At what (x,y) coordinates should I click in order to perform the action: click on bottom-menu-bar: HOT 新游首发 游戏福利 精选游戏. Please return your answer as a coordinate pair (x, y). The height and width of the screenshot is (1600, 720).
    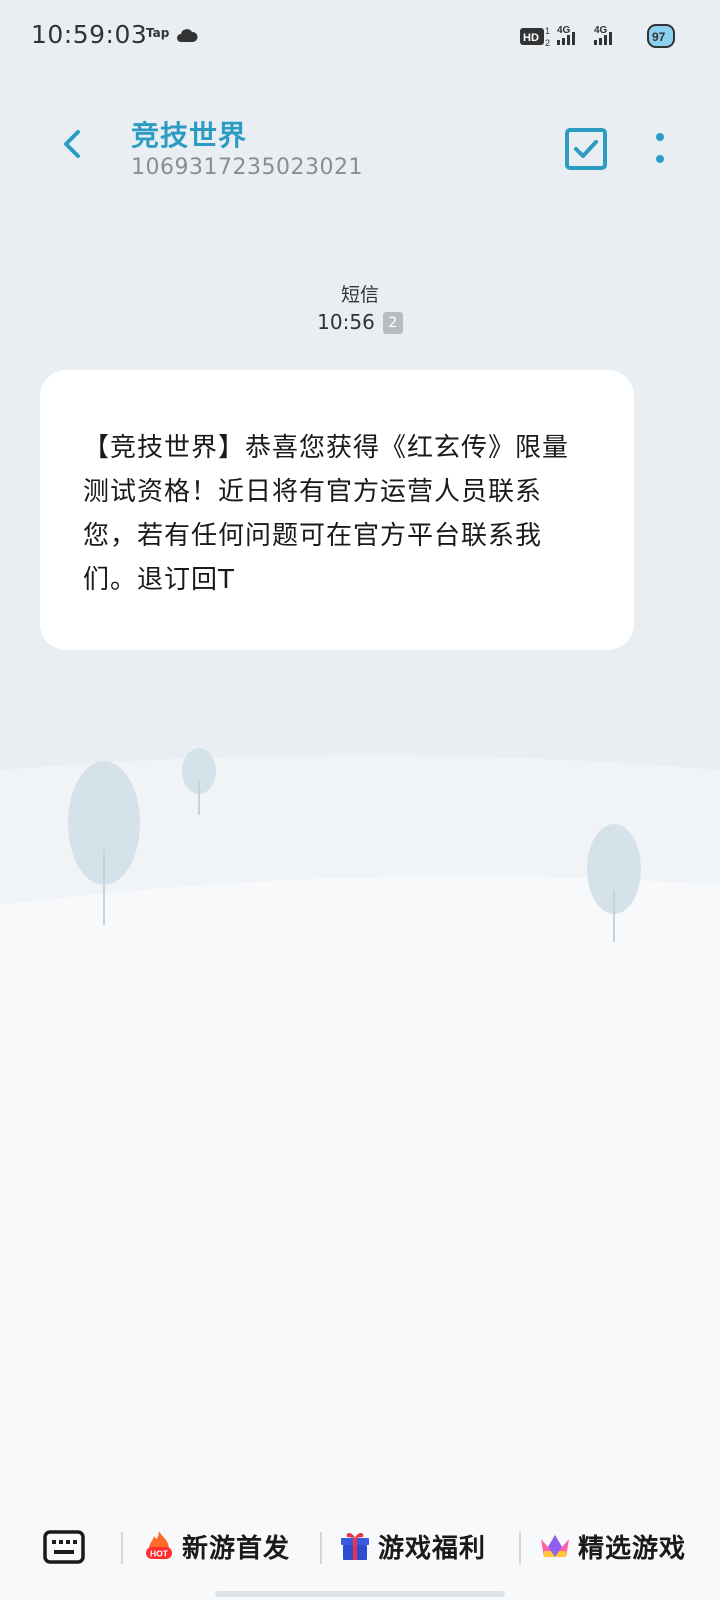
    Looking at the image, I should click on (360, 1548).